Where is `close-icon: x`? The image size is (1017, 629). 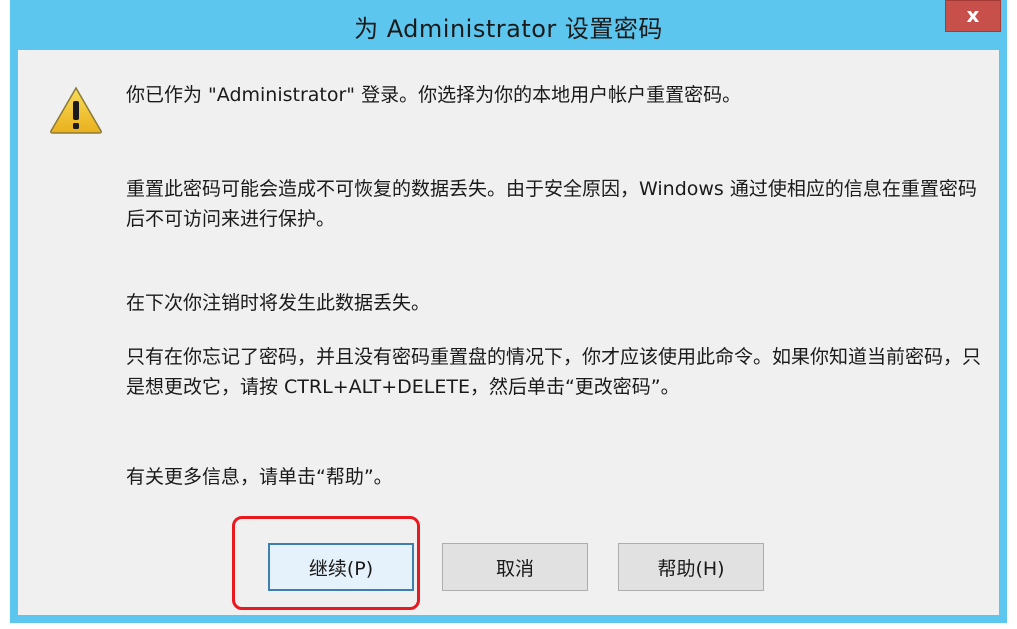 close-icon: x is located at coordinates (973, 15).